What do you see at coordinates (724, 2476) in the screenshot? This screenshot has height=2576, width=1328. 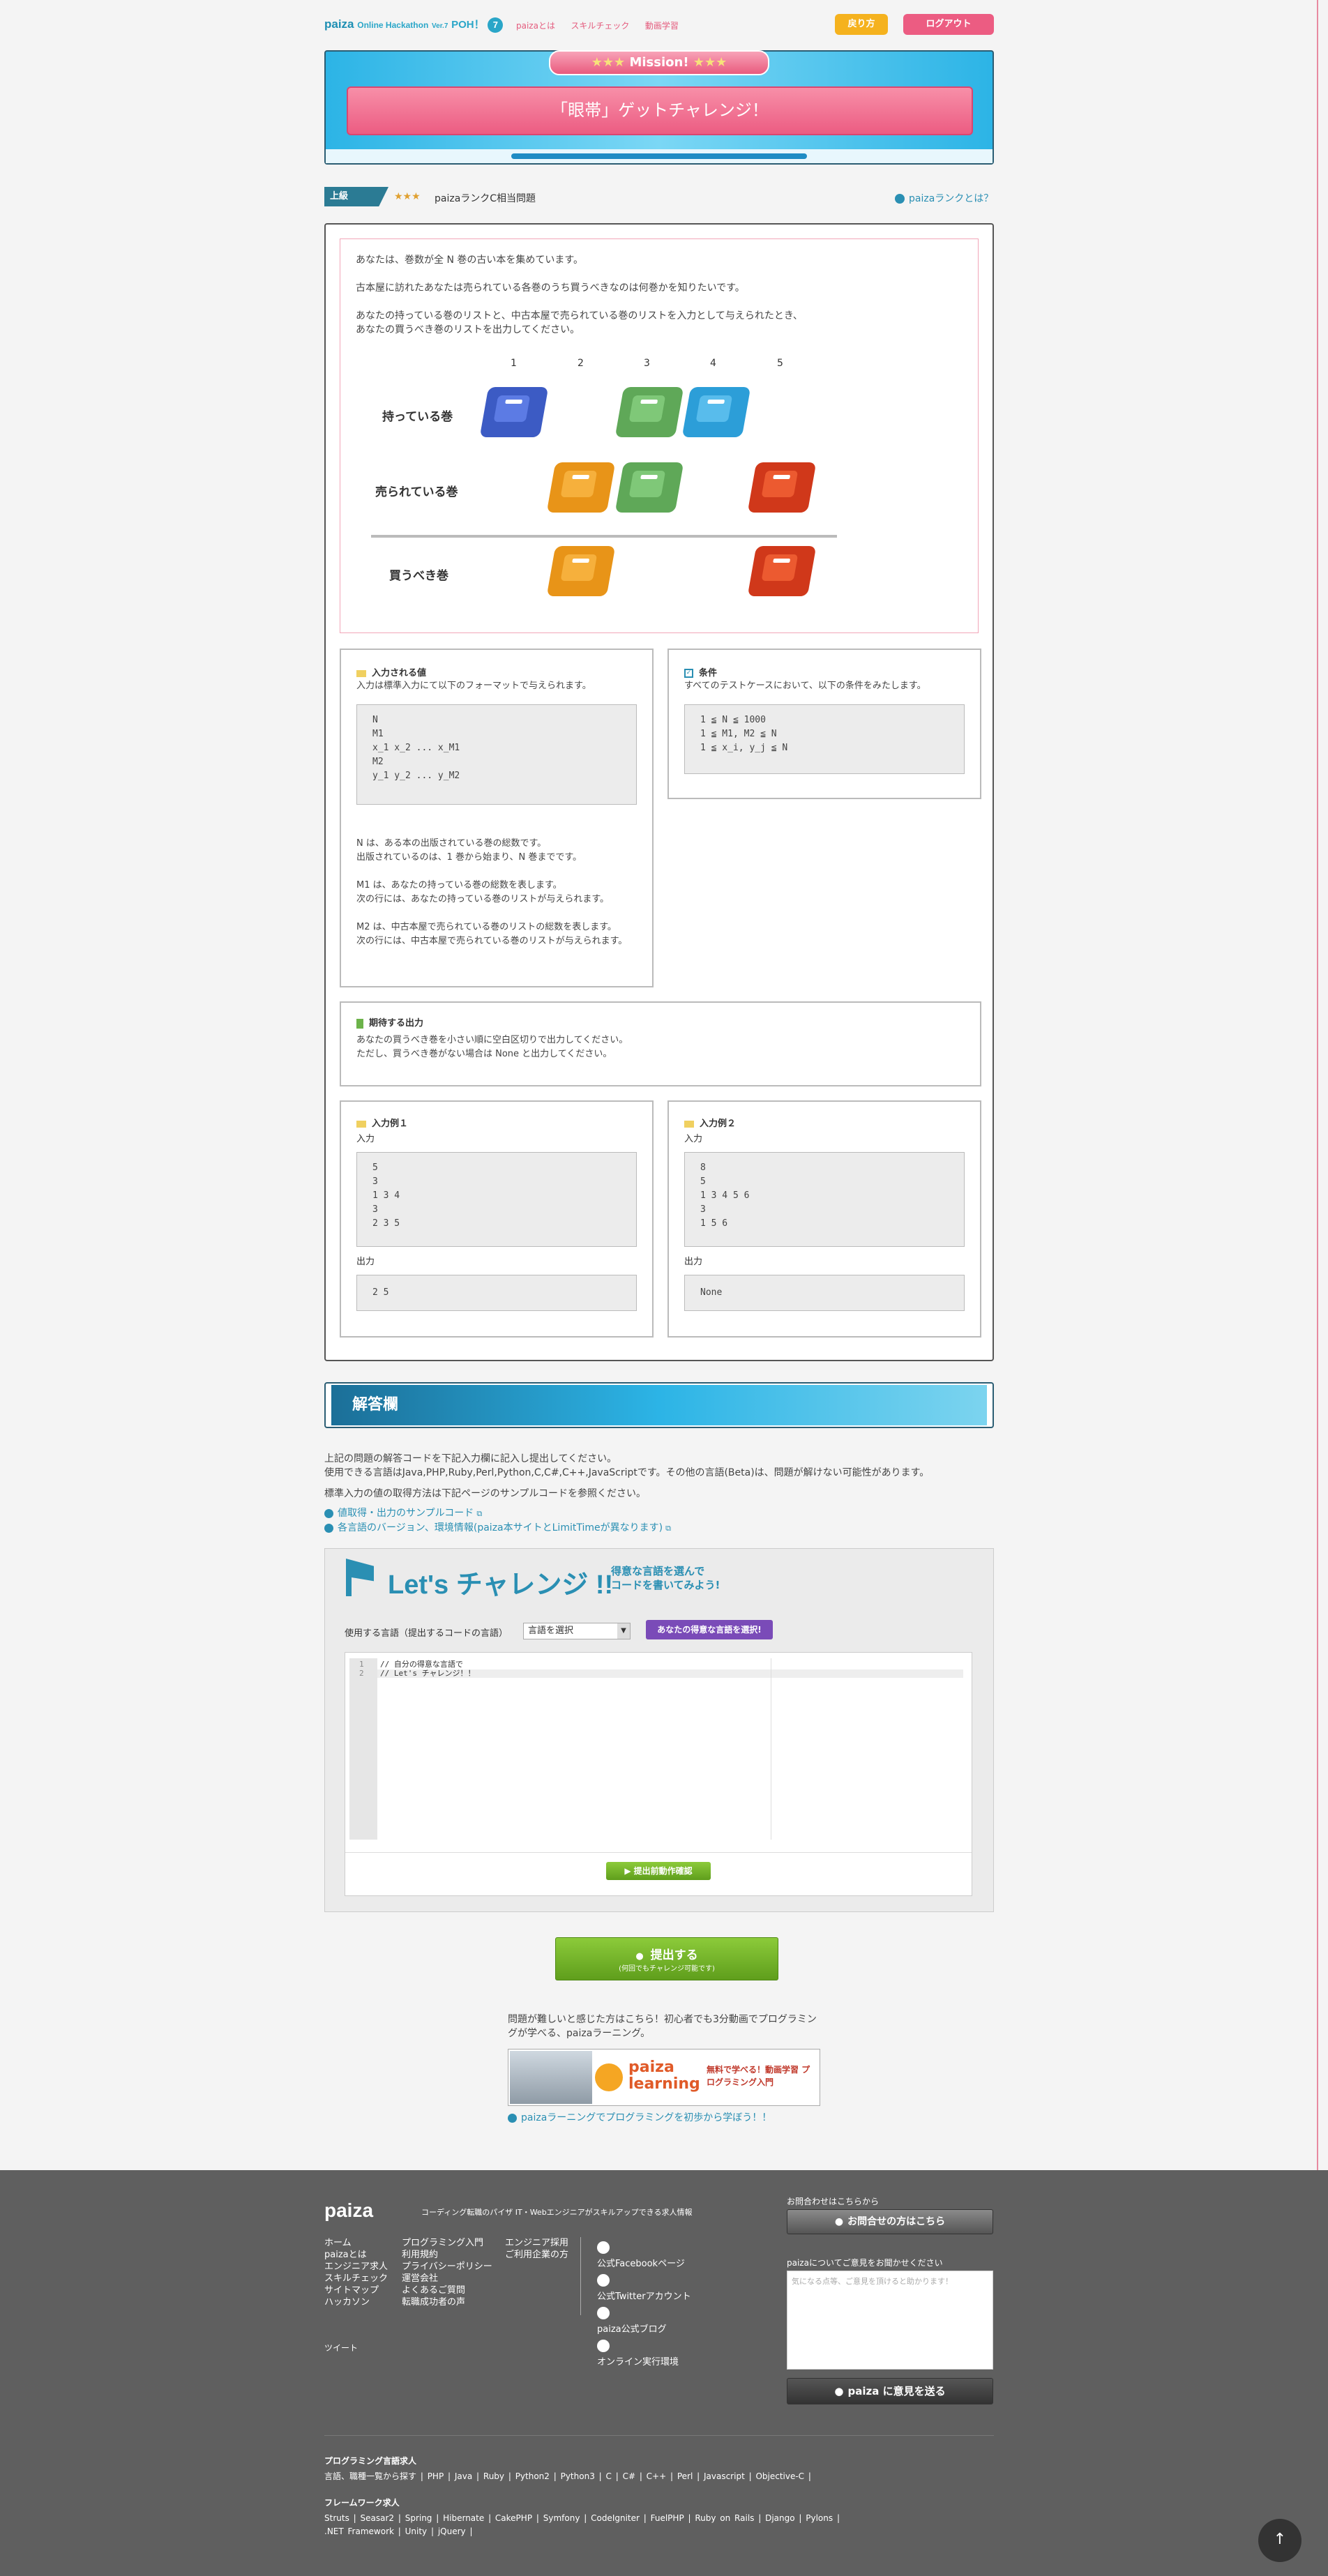 I see `lang-link: Javascript` at bounding box center [724, 2476].